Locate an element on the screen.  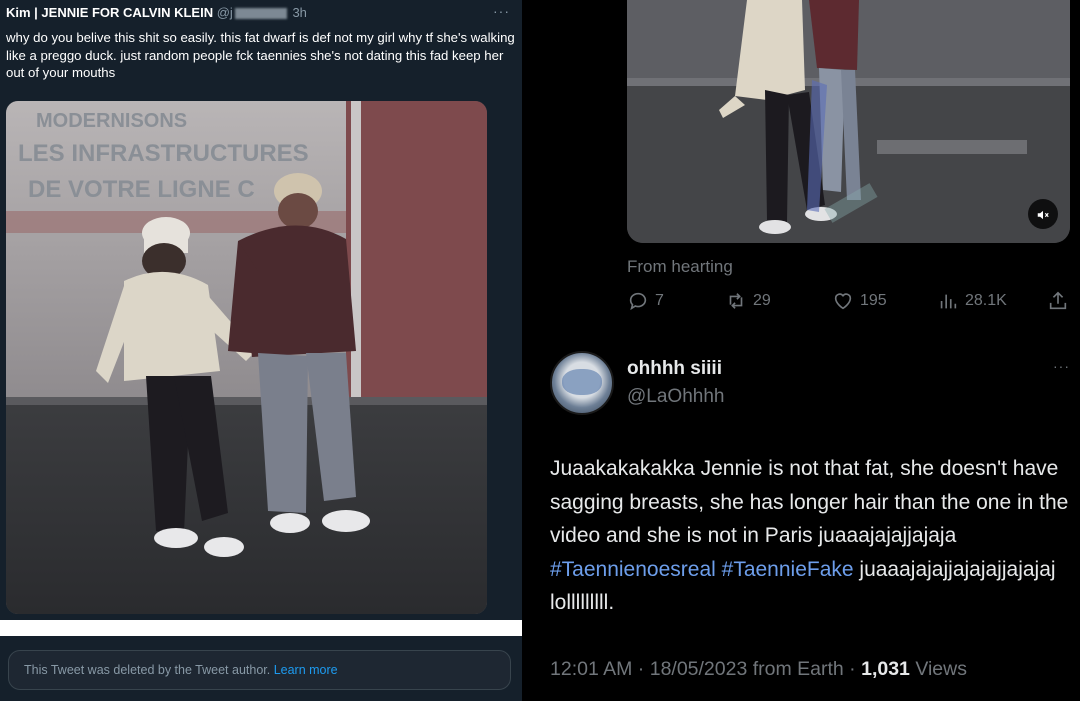
speaker-muted-icon is located at coordinates (1043, 214).